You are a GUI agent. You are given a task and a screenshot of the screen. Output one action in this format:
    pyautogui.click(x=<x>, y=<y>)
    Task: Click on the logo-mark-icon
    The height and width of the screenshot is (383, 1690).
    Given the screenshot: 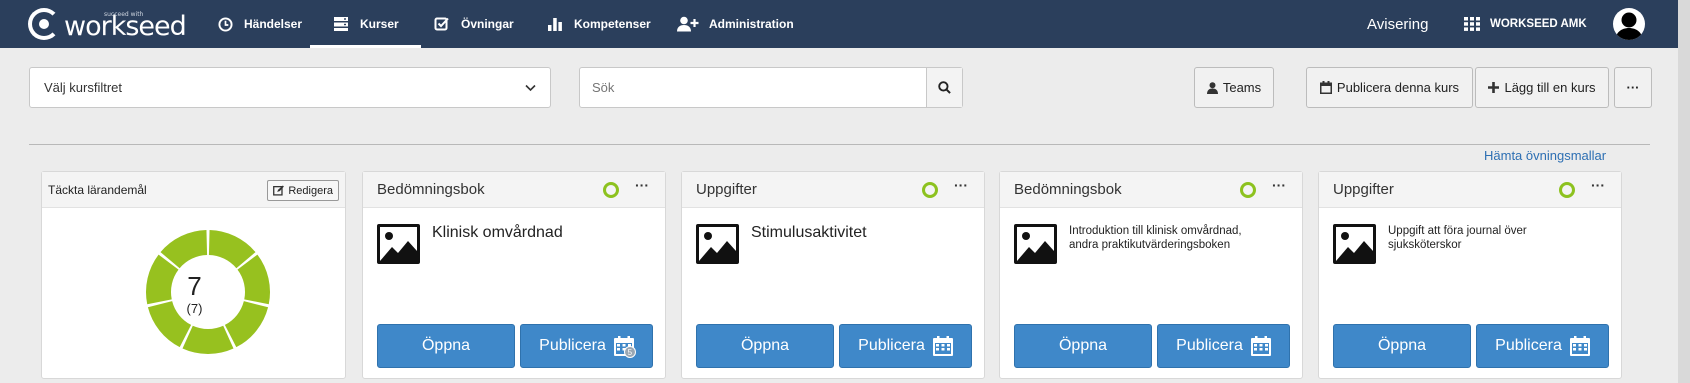 What is the action you would take?
    pyautogui.click(x=44, y=24)
    